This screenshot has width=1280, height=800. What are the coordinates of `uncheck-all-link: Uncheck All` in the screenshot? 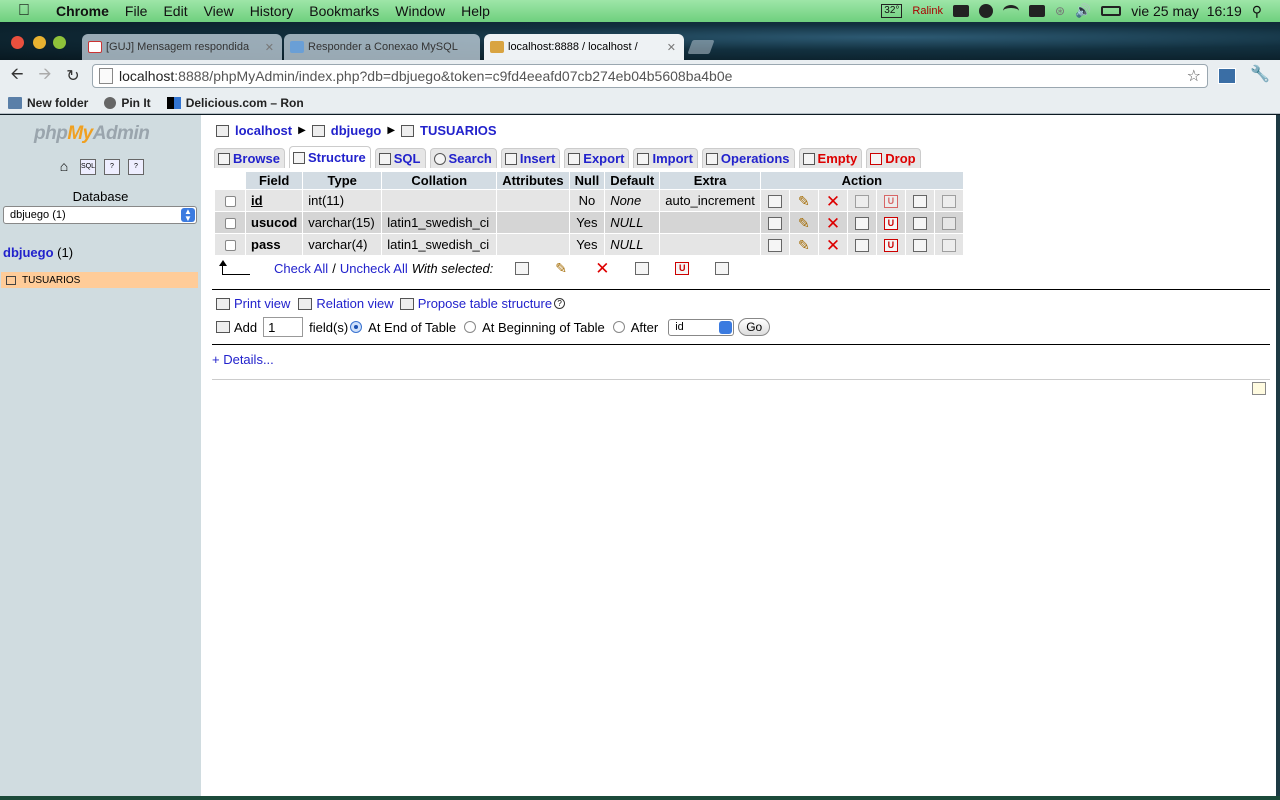 It's located at (374, 268).